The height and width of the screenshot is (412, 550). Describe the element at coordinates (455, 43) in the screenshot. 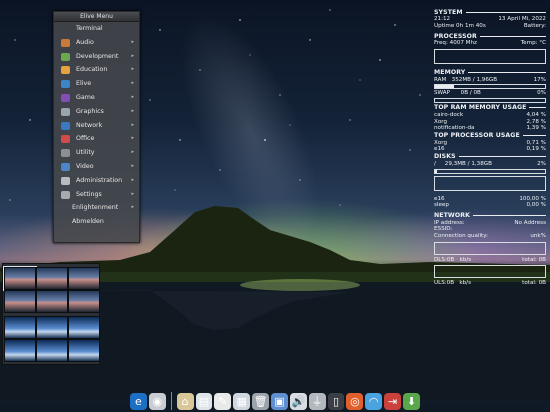

I see `cpu-frequency: Freq: 4007 Mhz` at that location.